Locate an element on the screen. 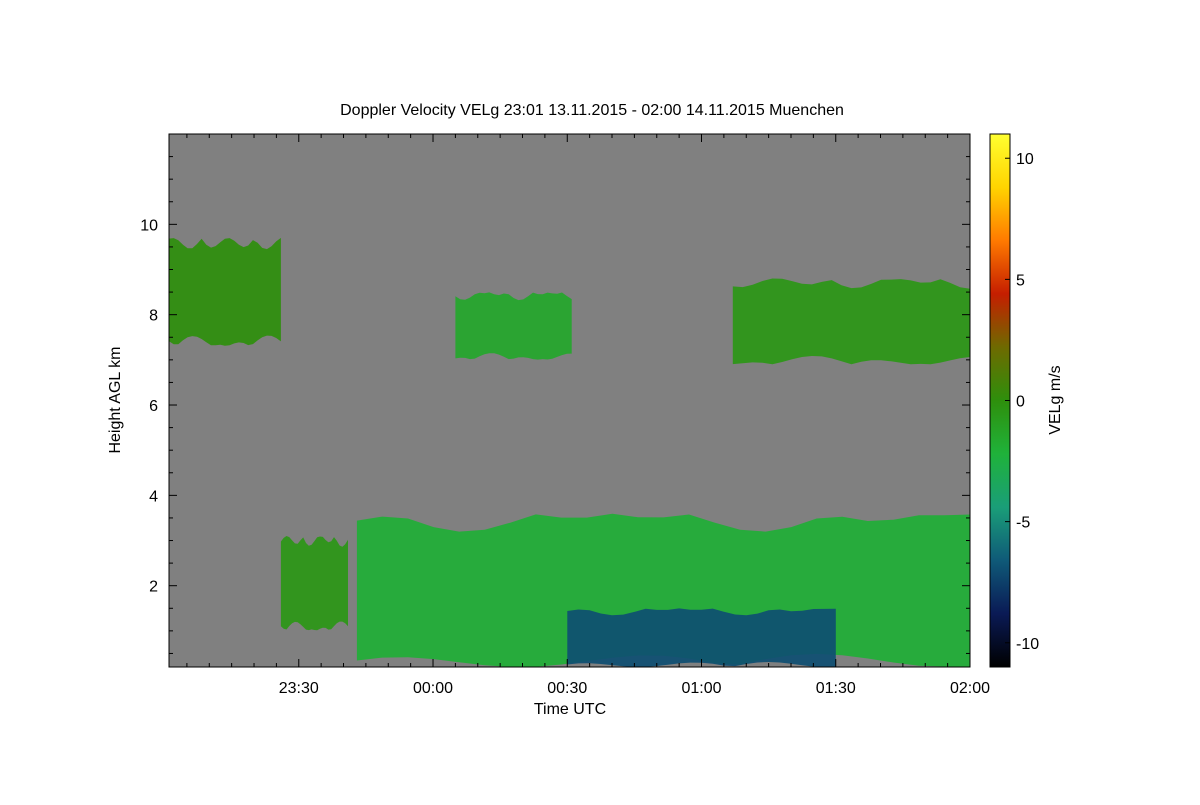  x-tick-label: 23:30 is located at coordinates (299, 688).